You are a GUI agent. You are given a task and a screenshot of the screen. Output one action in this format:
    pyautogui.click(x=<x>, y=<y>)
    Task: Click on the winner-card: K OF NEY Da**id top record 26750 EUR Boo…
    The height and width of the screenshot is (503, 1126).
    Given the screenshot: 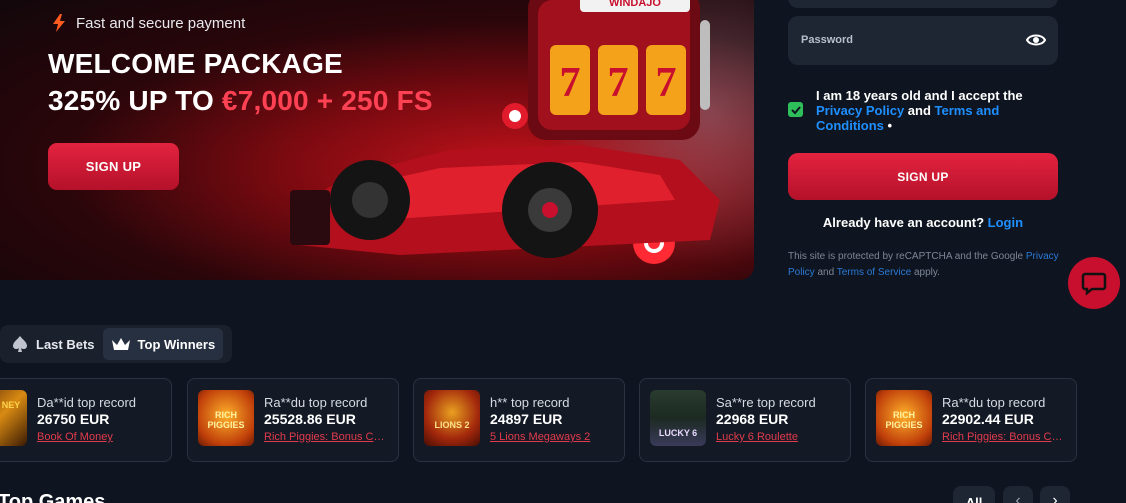 What is the action you would take?
    pyautogui.click(x=86, y=420)
    